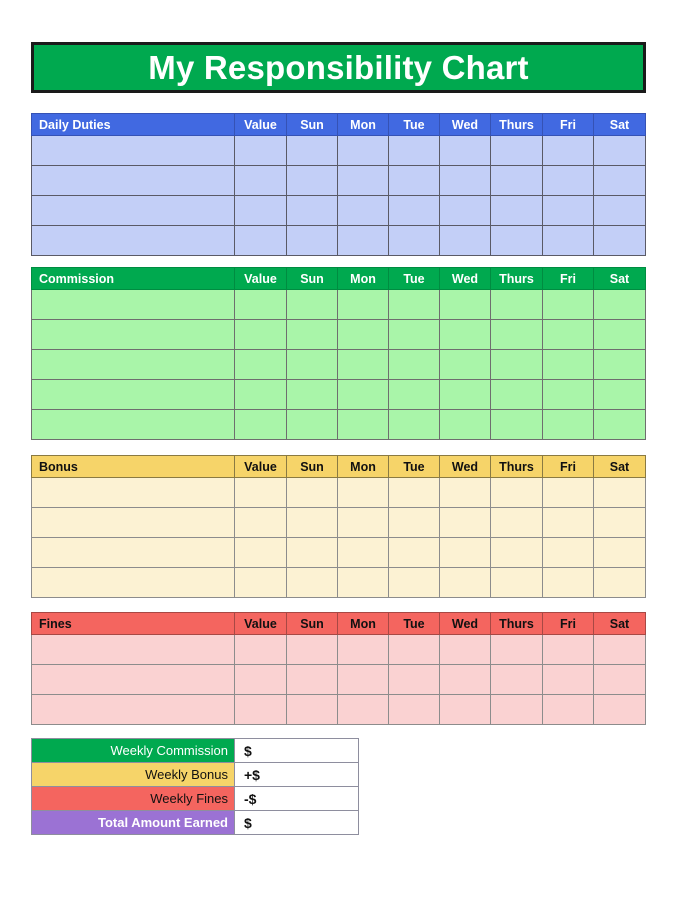  I want to click on summary-value-total-earned: $, so click(296, 822).